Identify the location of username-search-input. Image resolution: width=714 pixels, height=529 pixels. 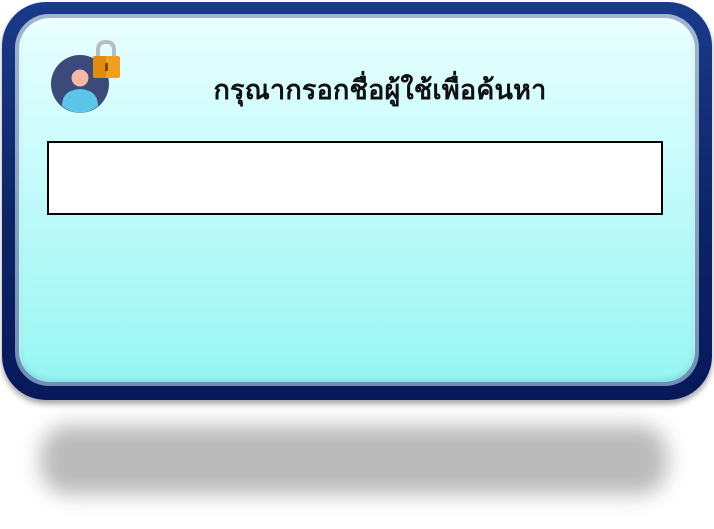
(355, 178).